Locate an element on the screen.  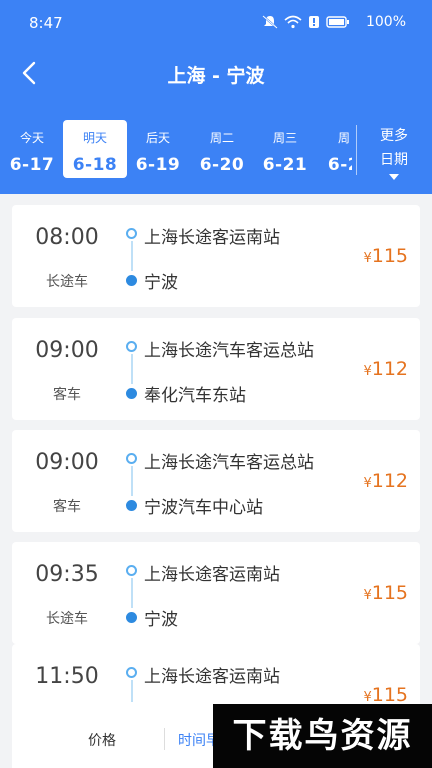
date-tab-day: 明天 is located at coordinates (94, 138).